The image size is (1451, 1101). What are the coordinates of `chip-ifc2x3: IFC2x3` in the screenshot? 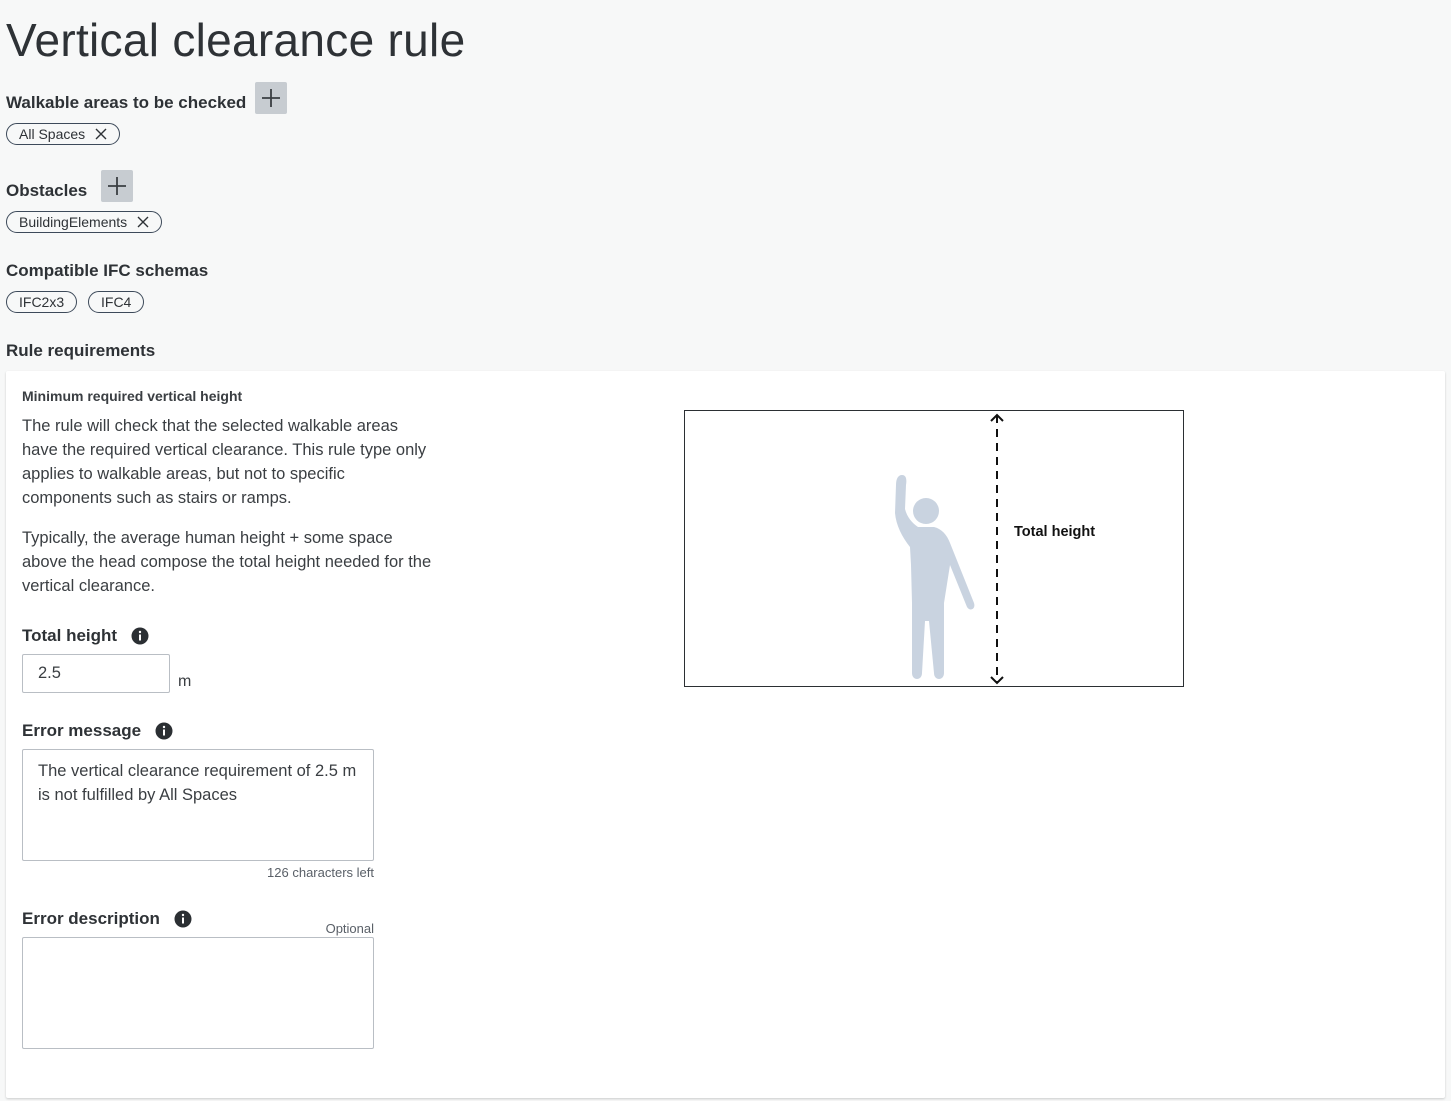 It's located at (42, 302).